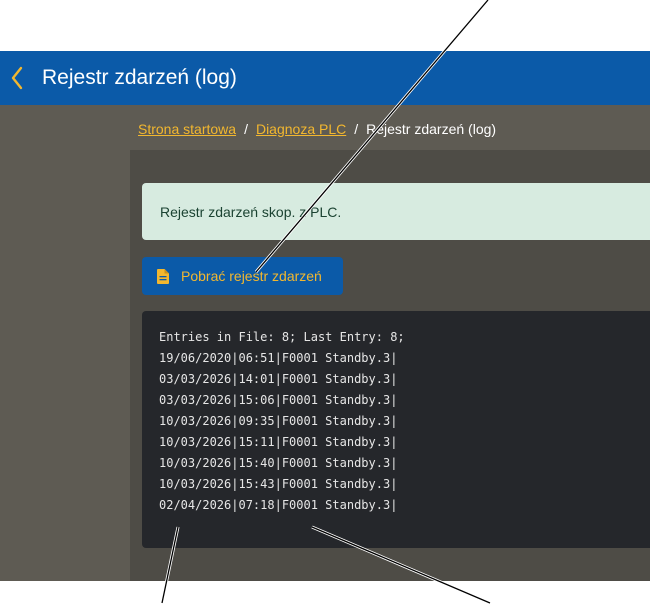  I want to click on breadcrumb-current: Rejestr zdarzeń (log), so click(431, 129).